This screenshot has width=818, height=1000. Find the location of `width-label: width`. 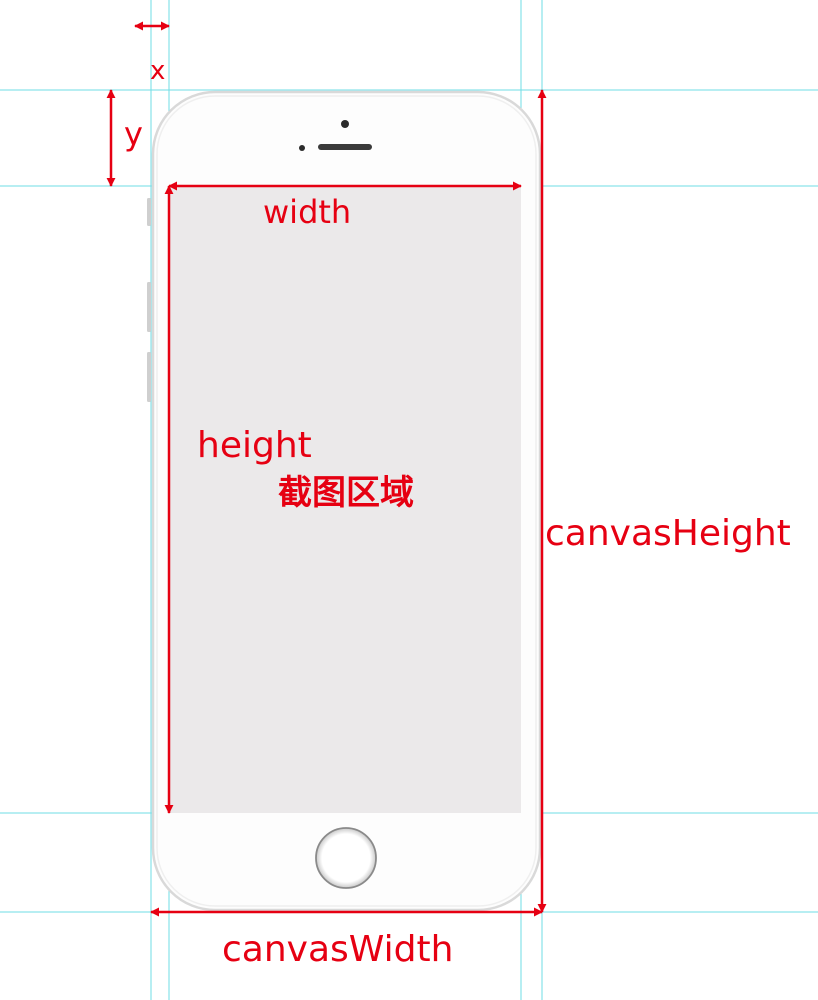

width-label: width is located at coordinates (307, 212).